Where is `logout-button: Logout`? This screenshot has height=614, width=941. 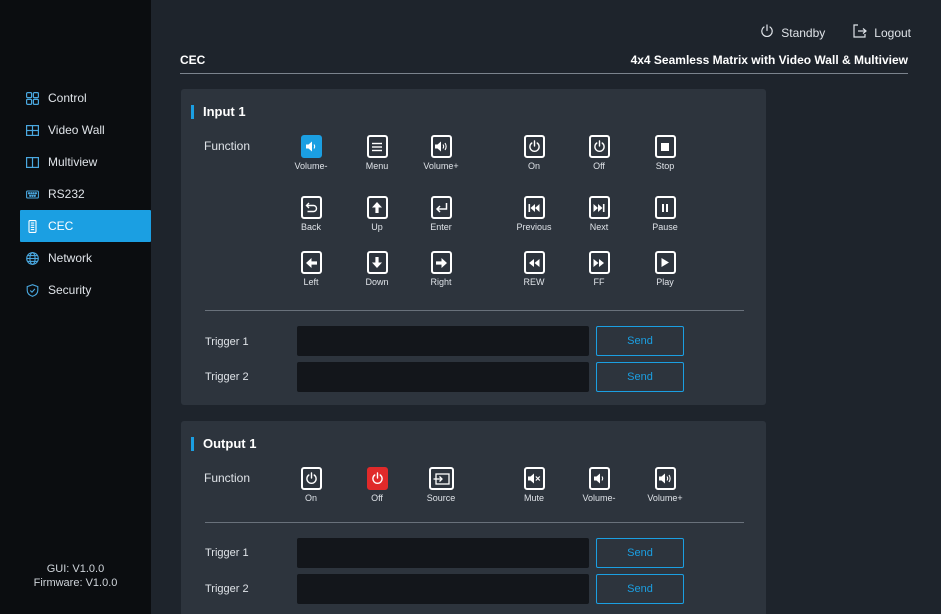 logout-button: Logout is located at coordinates (882, 32).